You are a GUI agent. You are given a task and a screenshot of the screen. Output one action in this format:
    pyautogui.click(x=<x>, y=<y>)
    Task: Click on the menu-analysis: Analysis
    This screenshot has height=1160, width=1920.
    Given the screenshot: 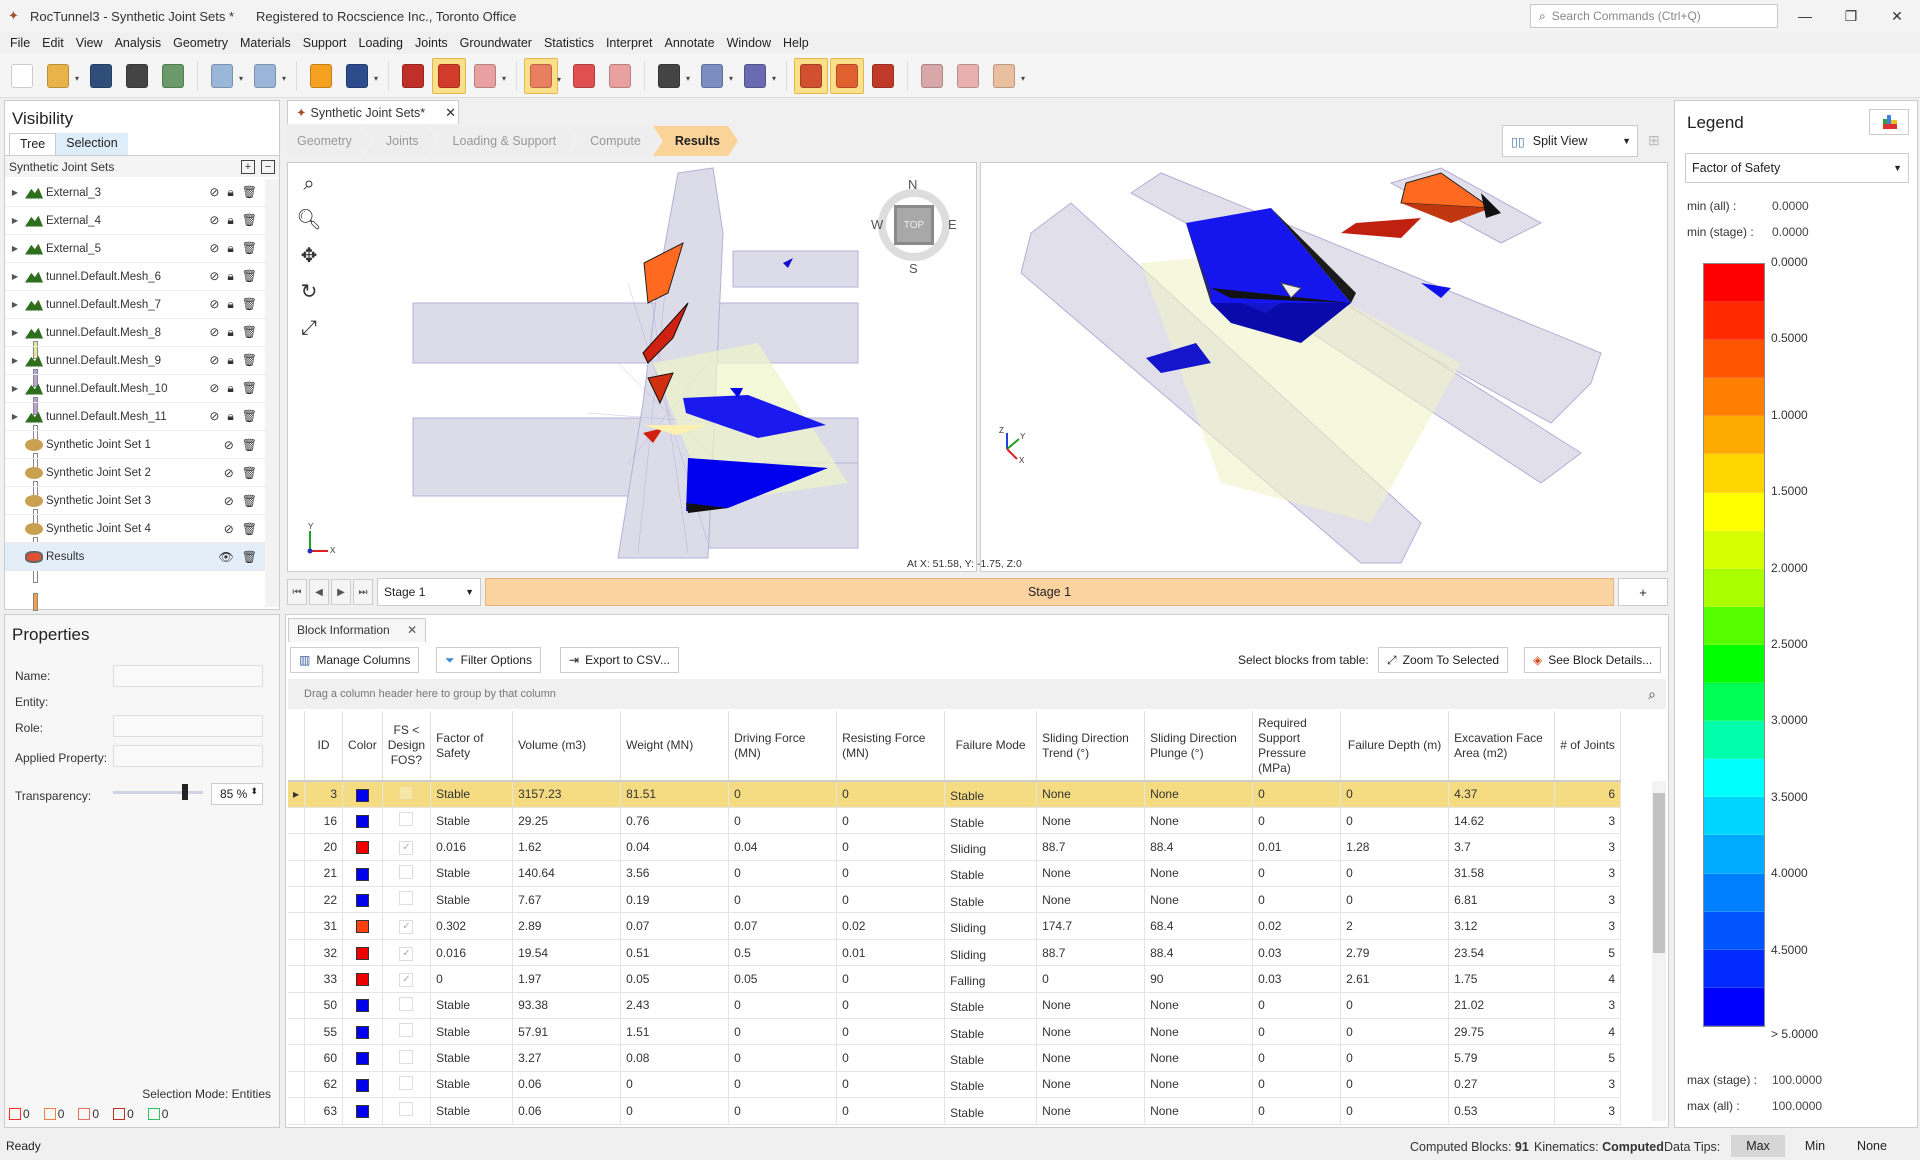 What is the action you would take?
    pyautogui.click(x=138, y=43)
    